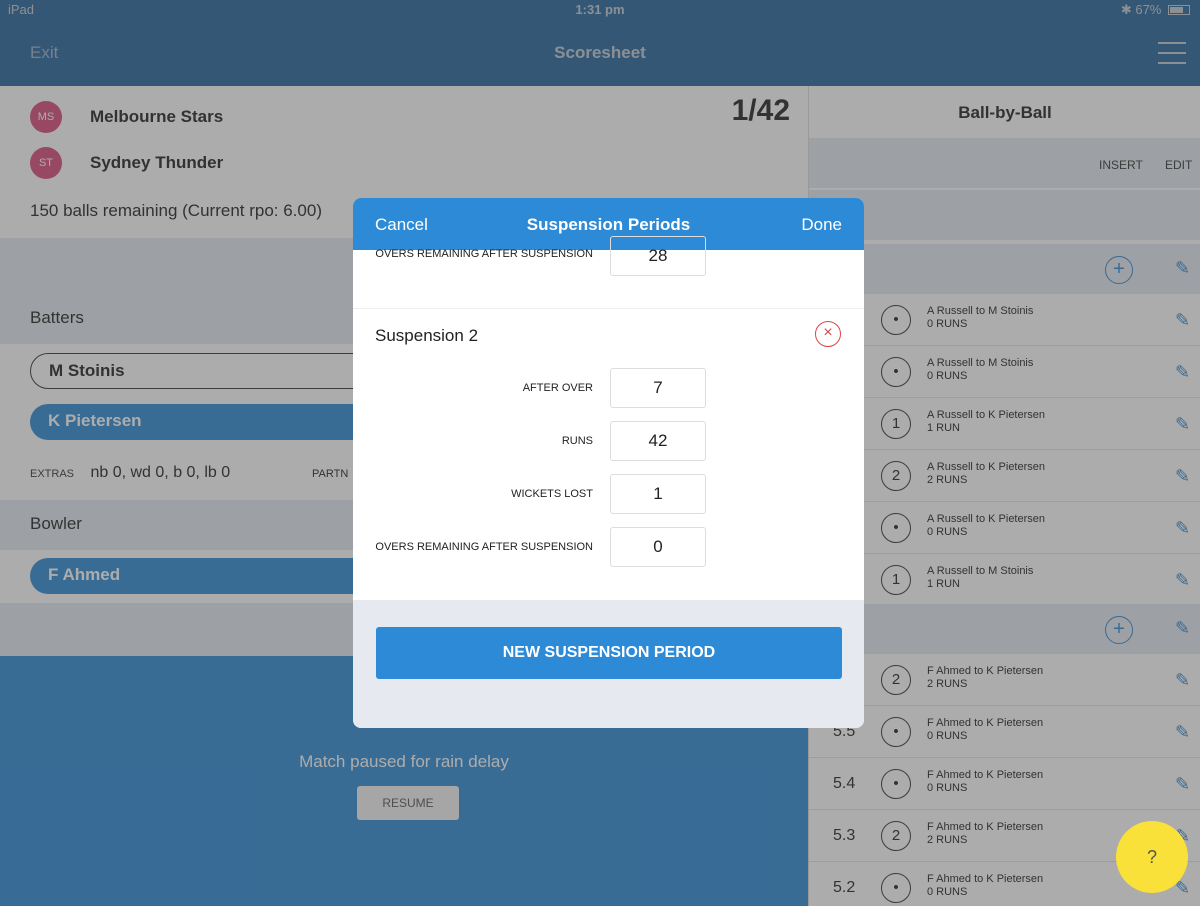 Image resolution: width=1200 pixels, height=906 pixels. I want to click on modal-footer: NEW SUSPENSION PERIOD, so click(608, 664).